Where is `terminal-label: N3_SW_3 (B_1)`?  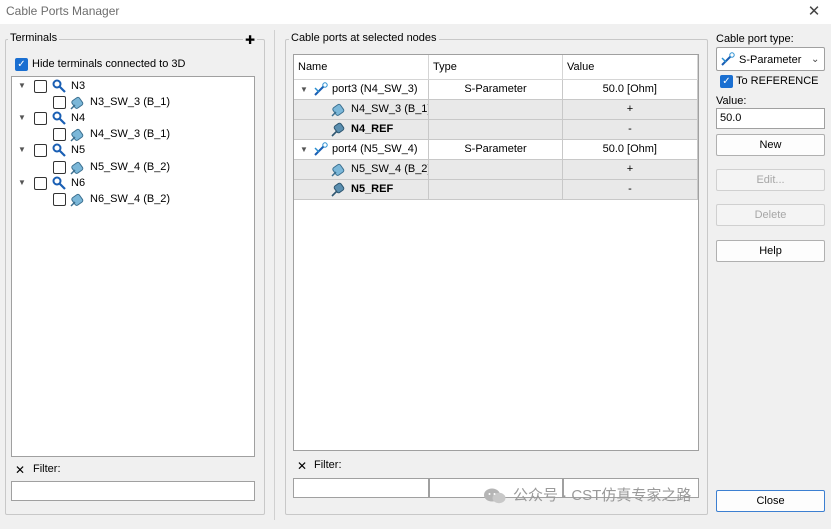 terminal-label: N3_SW_3 (B_1) is located at coordinates (130, 102).